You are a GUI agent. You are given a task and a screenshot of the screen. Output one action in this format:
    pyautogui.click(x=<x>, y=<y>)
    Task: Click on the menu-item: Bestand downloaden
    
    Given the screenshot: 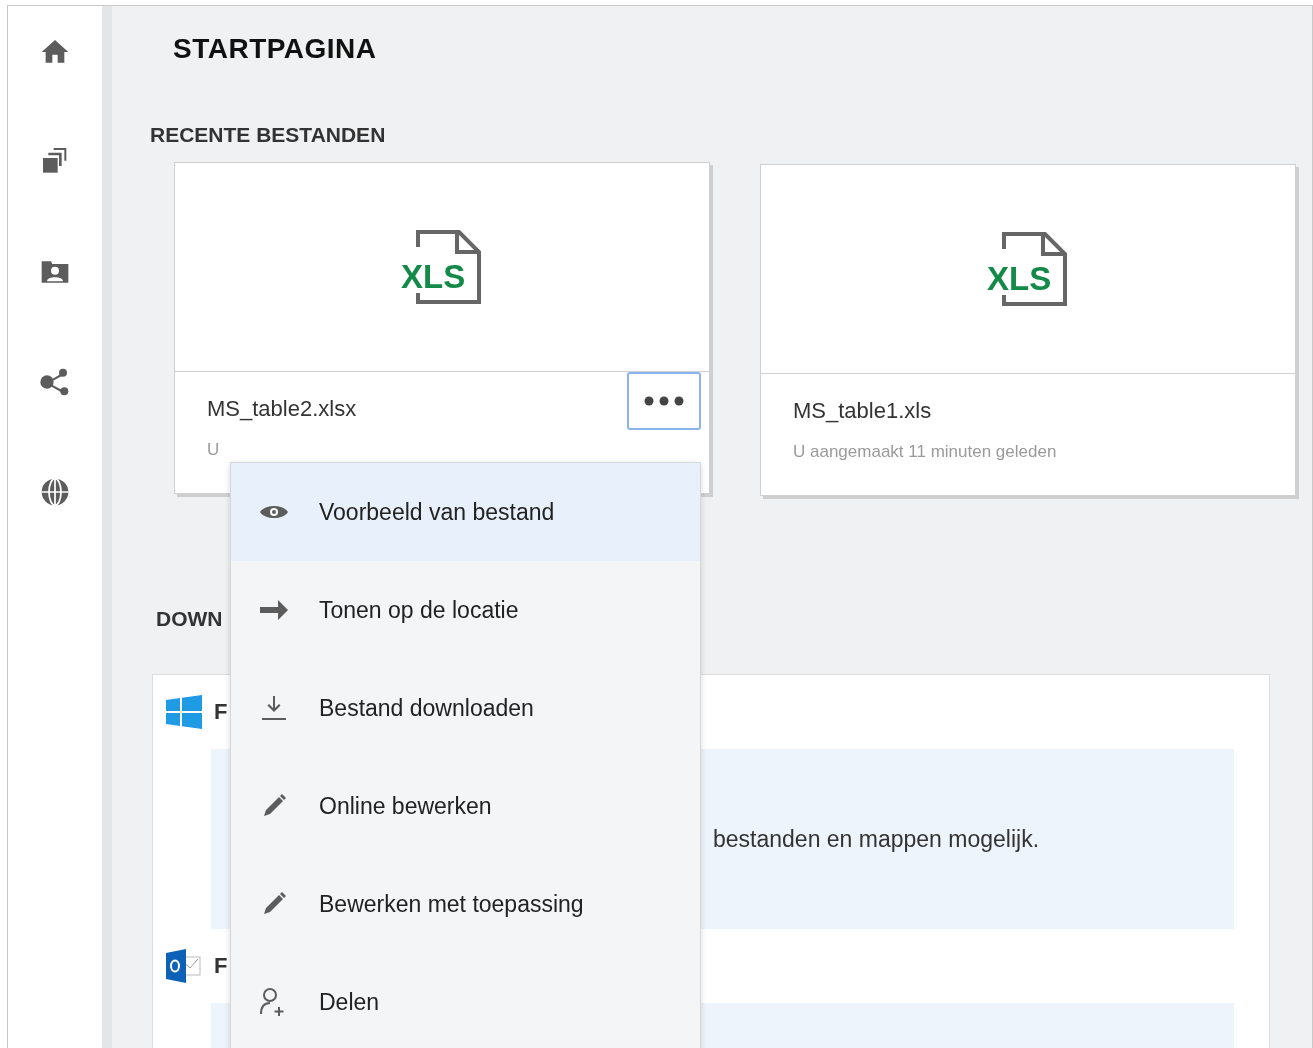 What is the action you would take?
    pyautogui.click(x=465, y=708)
    